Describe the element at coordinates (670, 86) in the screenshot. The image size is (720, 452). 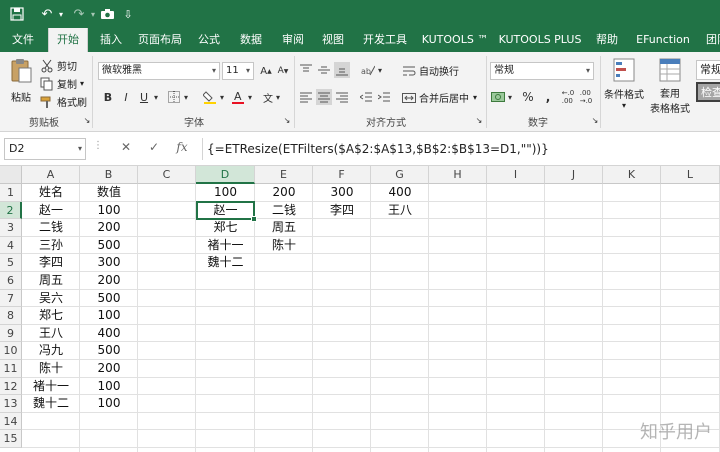
I see `format-as-table-button: 套用 表格格式` at that location.